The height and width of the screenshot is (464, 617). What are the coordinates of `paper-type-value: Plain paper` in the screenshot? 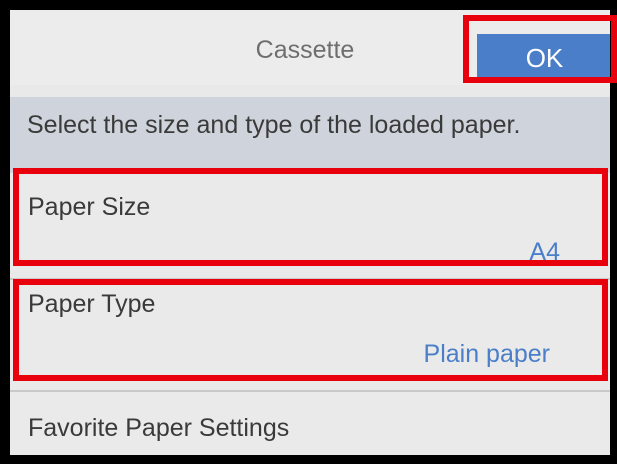 It's located at (486, 354).